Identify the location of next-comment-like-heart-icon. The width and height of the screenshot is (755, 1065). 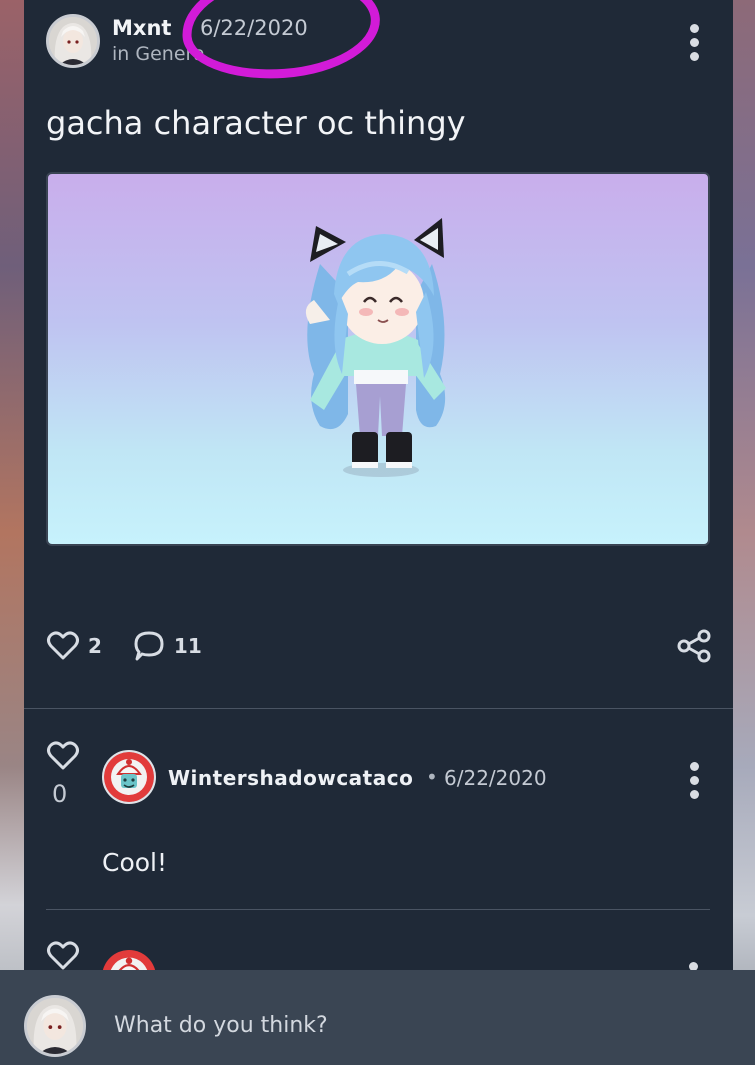
(63, 955).